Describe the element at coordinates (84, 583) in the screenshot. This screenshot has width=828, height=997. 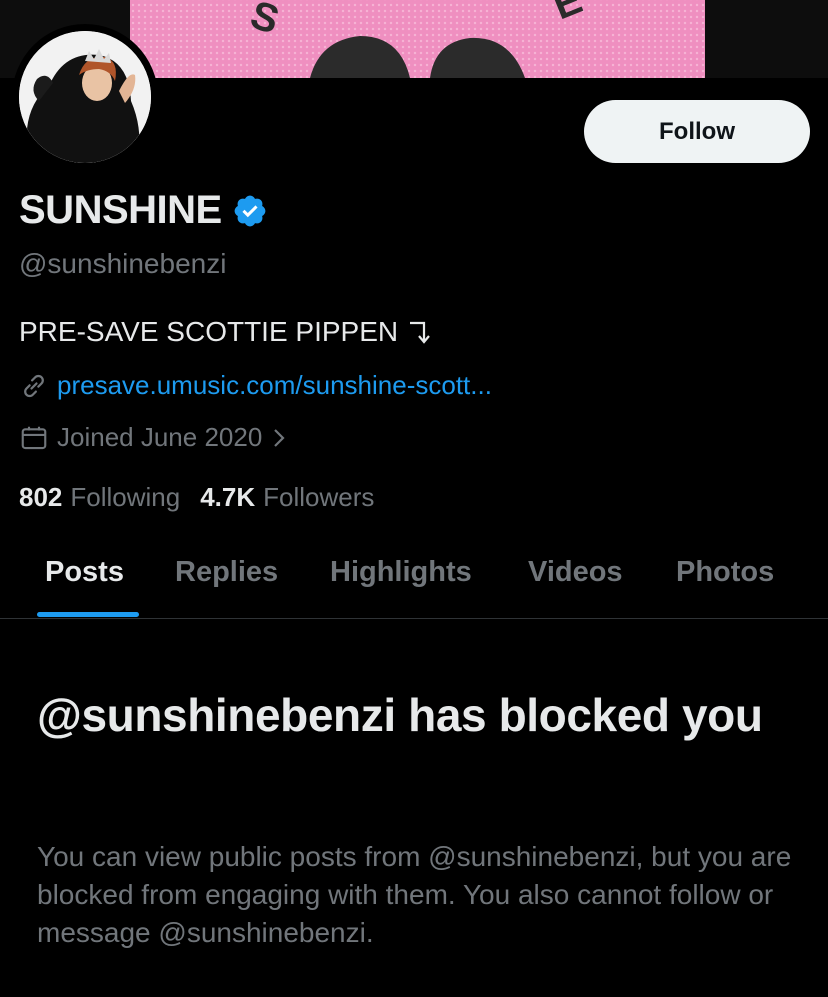
I see `tab-posts: Posts` at that location.